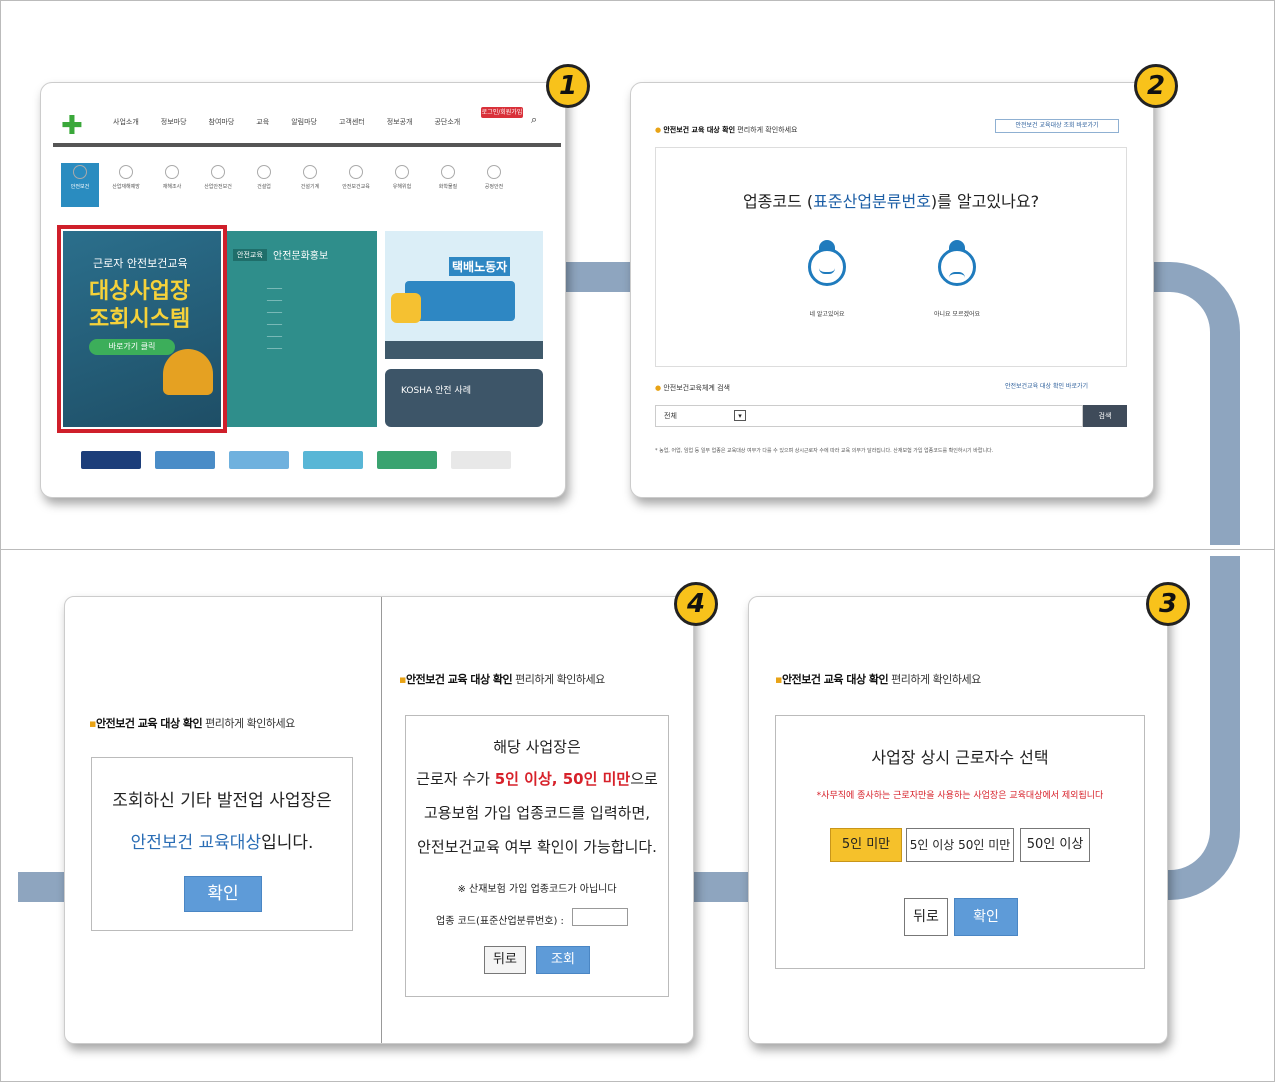  Describe the element at coordinates (670, 416) in the screenshot. I see `category-select: 전체` at that location.